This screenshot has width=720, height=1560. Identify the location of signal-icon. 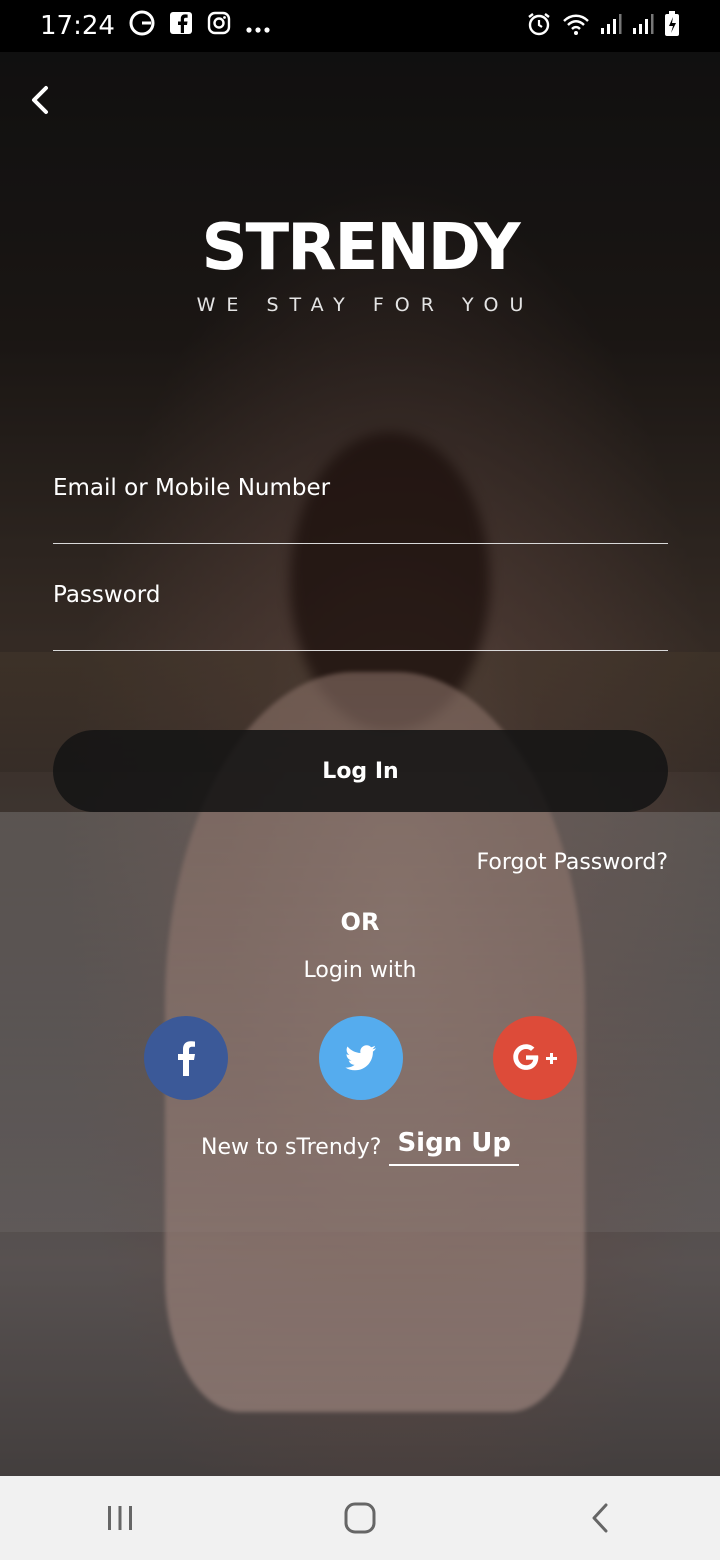
(611, 26).